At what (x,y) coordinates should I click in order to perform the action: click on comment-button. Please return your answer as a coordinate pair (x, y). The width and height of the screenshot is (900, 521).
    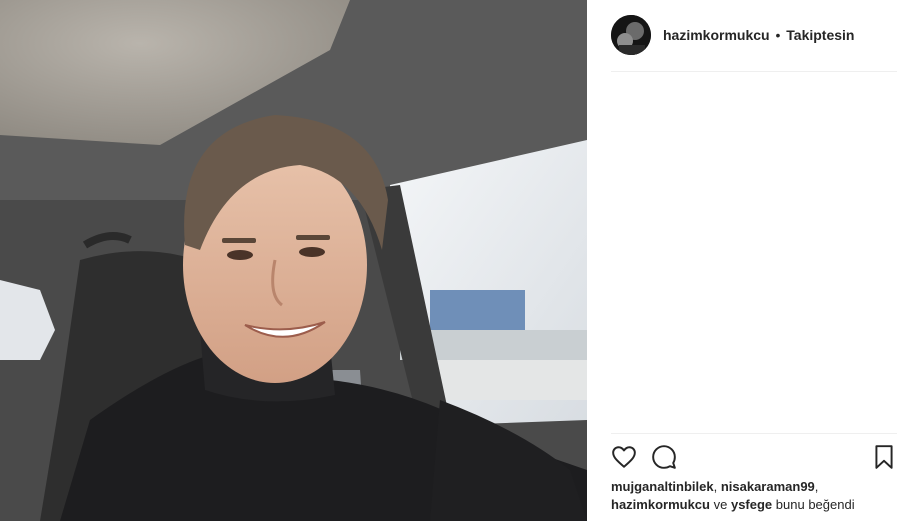
    Looking at the image, I should click on (664, 457).